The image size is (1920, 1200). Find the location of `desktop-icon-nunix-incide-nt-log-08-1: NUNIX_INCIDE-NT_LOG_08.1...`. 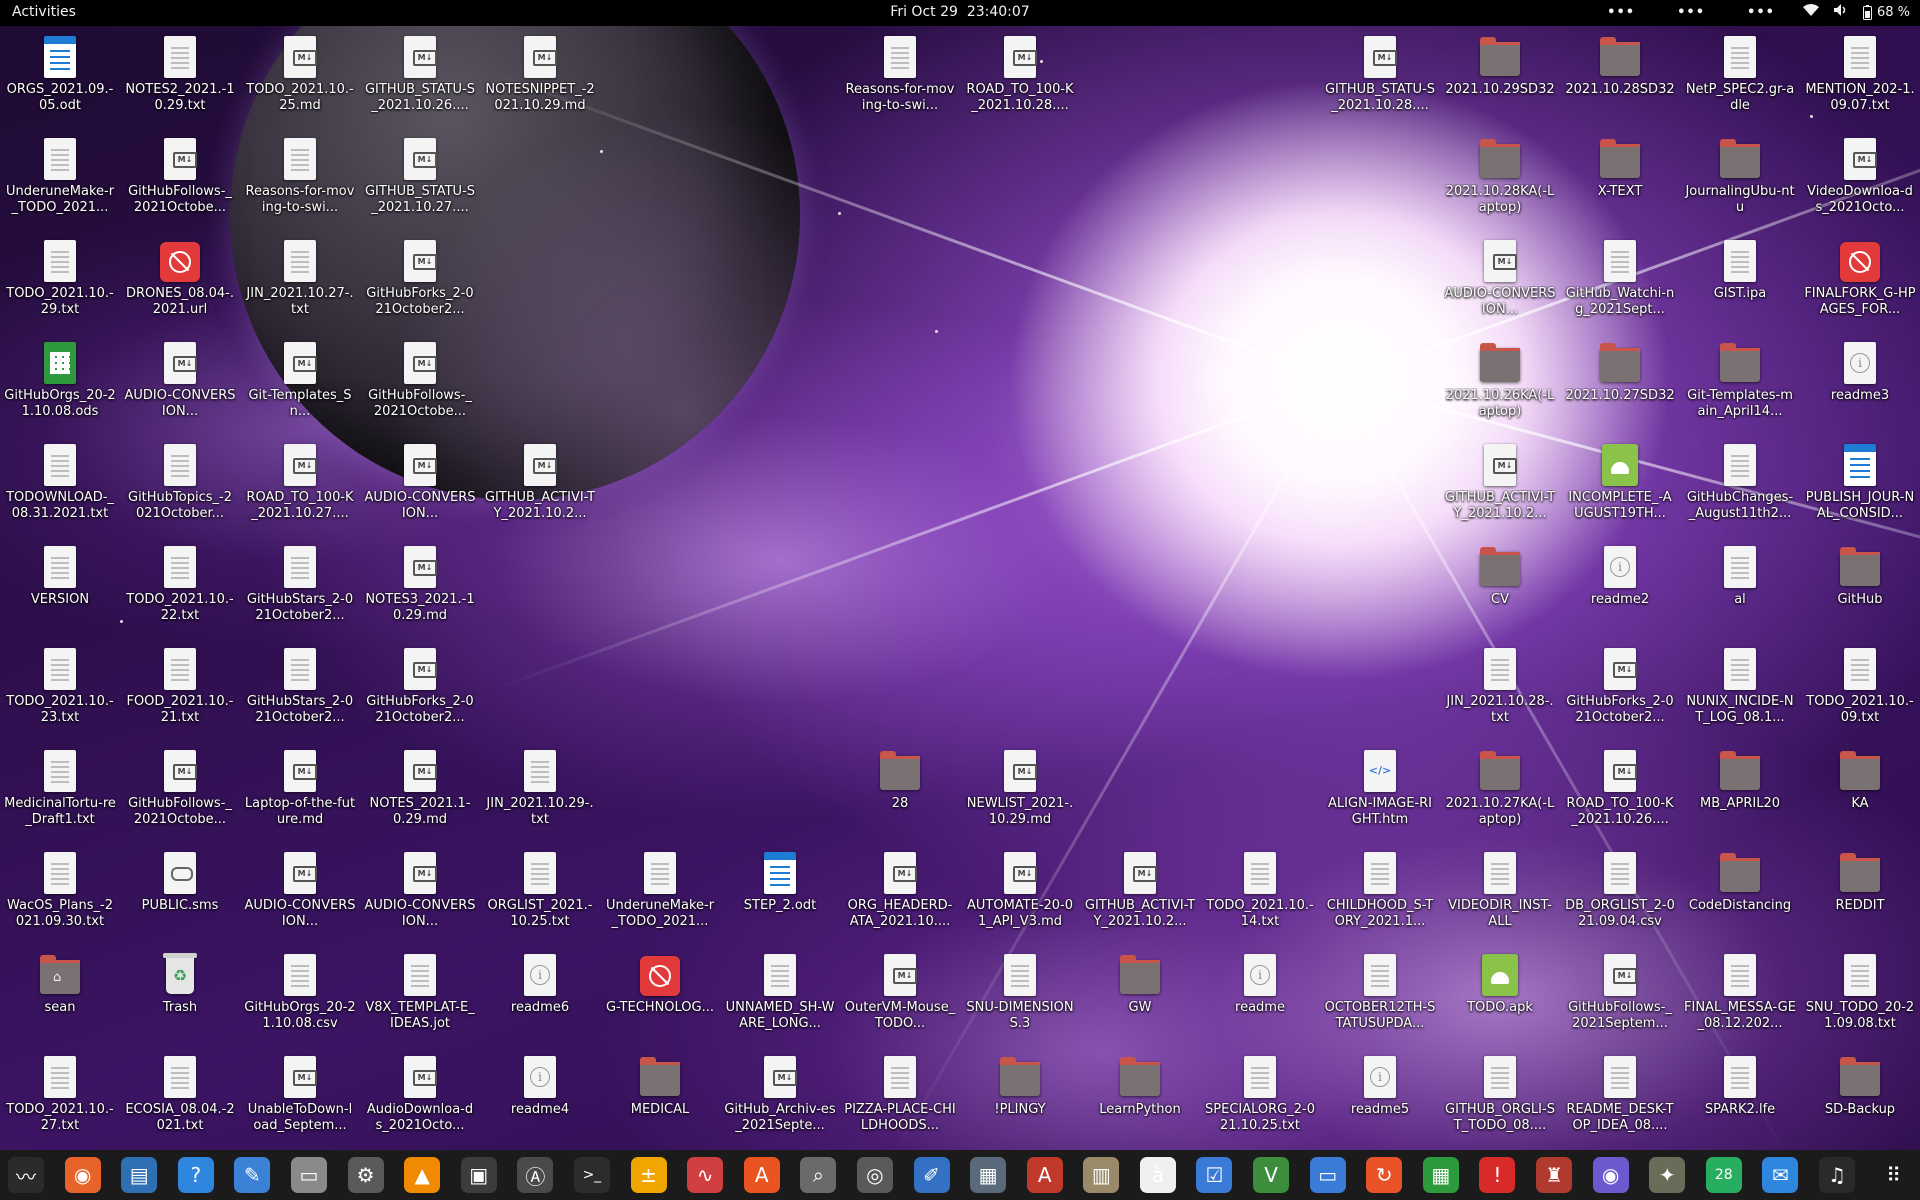

desktop-icon-nunix-incide-nt-log-08-1: NUNIX_INCIDE-NT_LOG_08.1... is located at coordinates (1740, 684).